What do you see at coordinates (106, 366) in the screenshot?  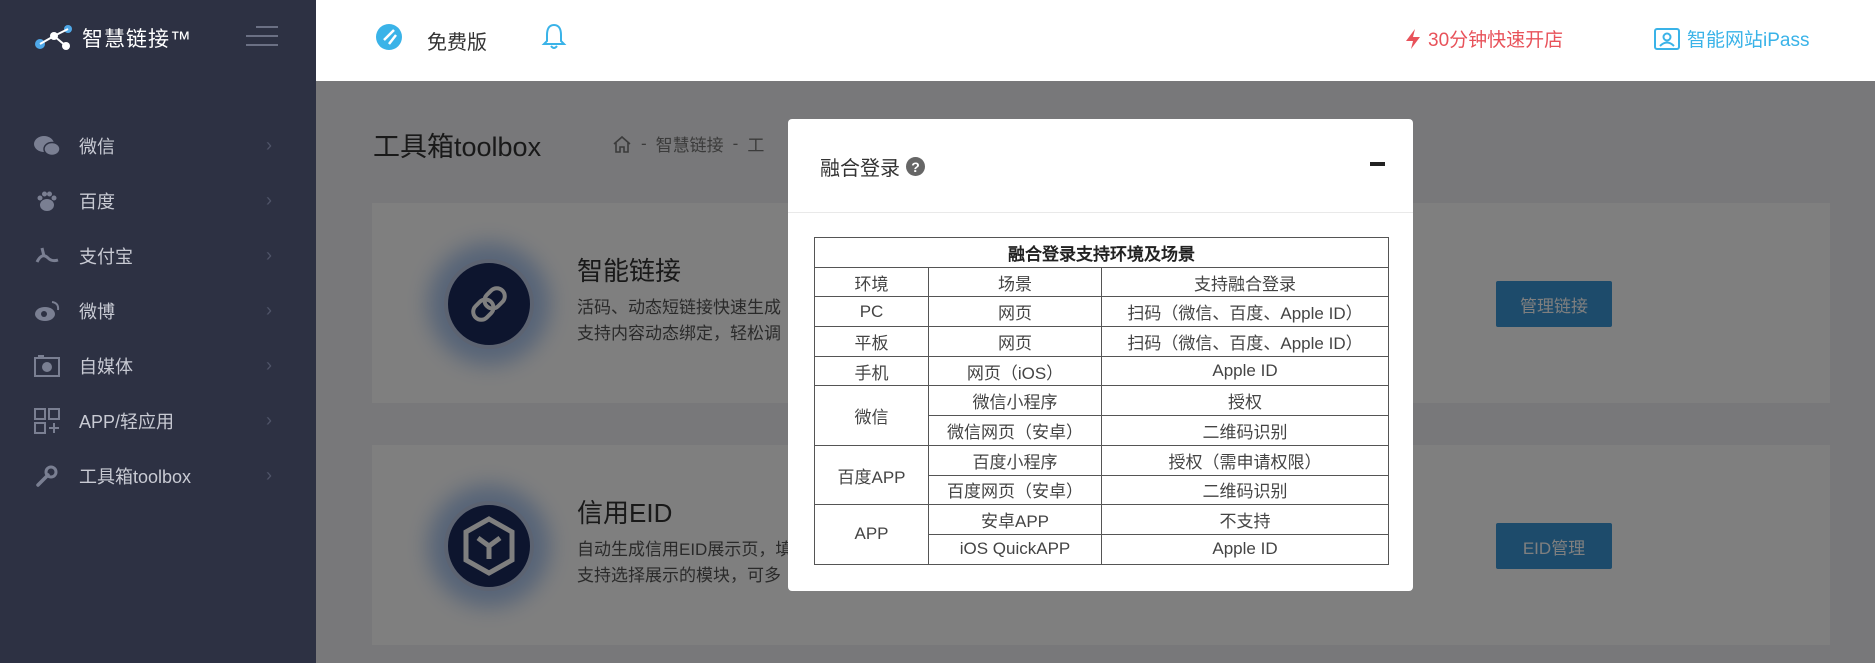 I see `sidebar-item-label: 自媒体` at bounding box center [106, 366].